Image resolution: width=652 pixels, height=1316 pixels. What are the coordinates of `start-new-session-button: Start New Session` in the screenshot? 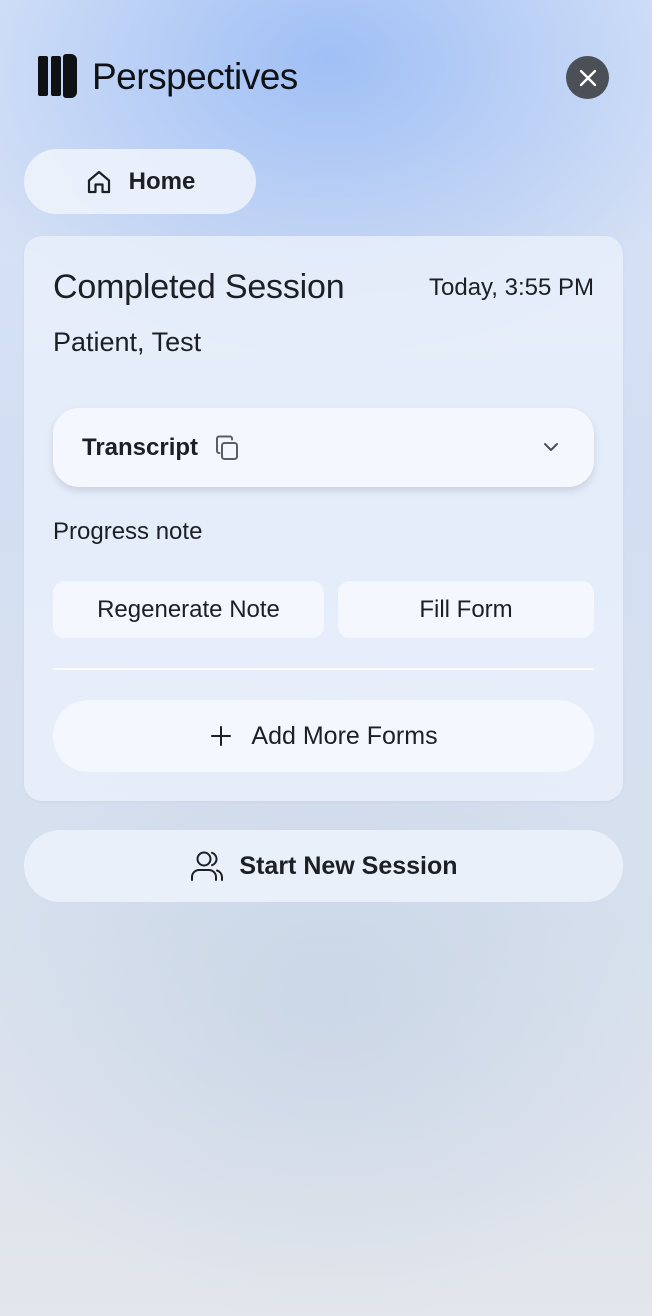 It's located at (323, 866).